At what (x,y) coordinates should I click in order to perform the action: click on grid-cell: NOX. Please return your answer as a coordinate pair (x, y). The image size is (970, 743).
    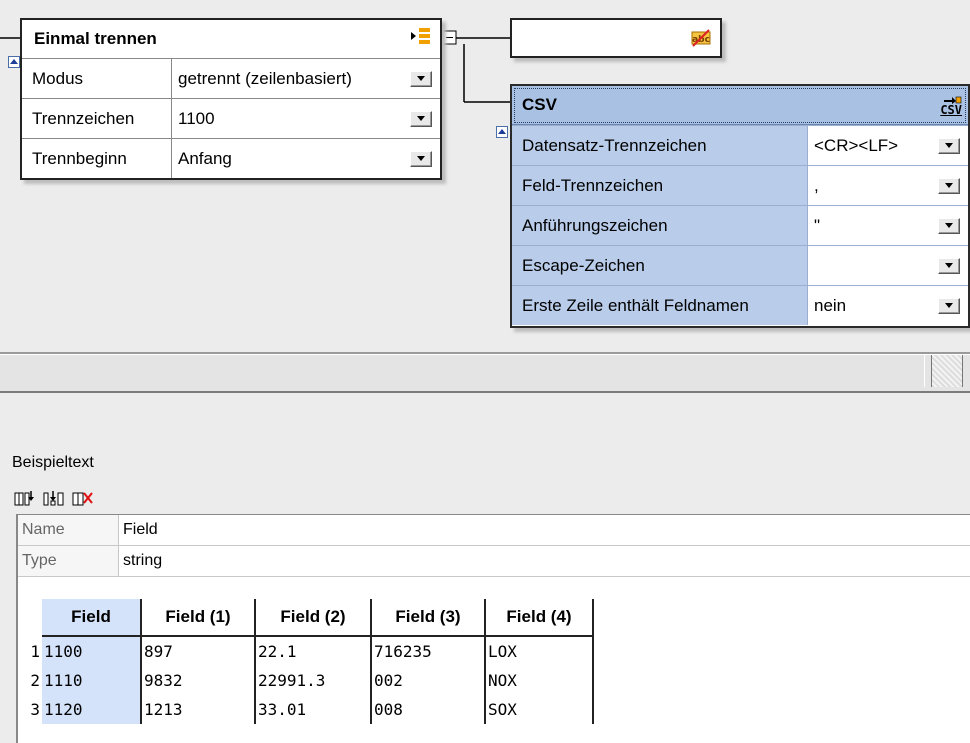
    Looking at the image, I should click on (539, 680).